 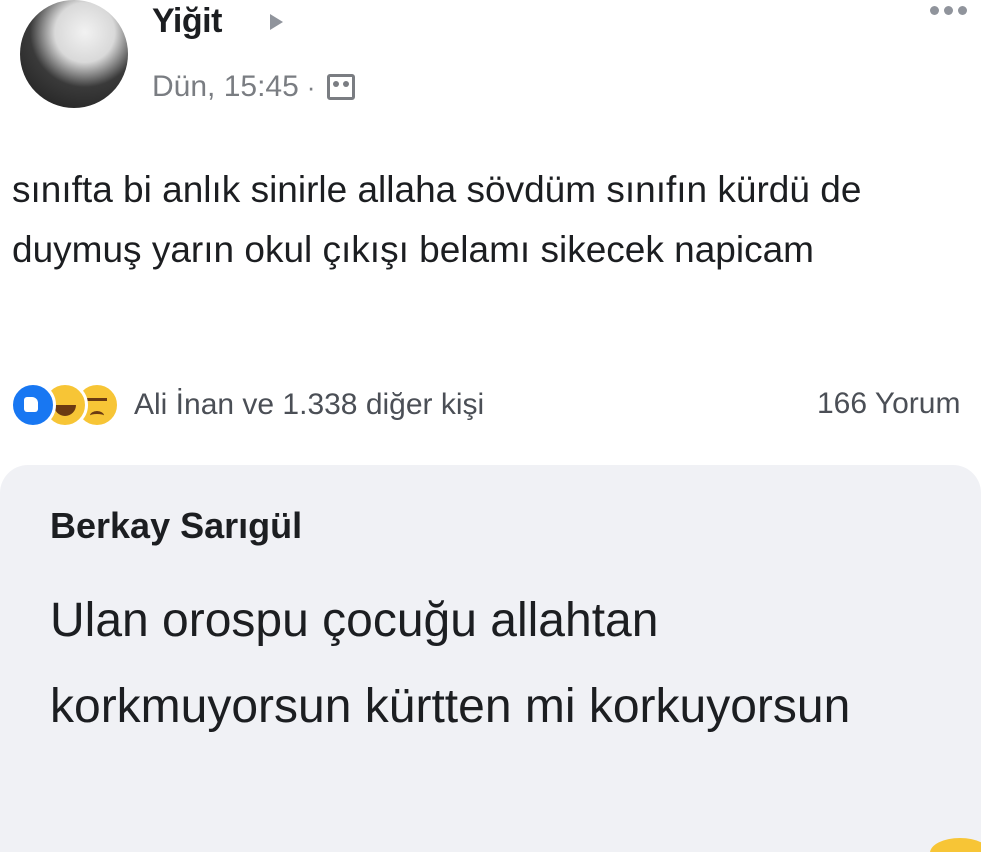 What do you see at coordinates (187, 21) in the screenshot?
I see `author-name: Yiğit` at bounding box center [187, 21].